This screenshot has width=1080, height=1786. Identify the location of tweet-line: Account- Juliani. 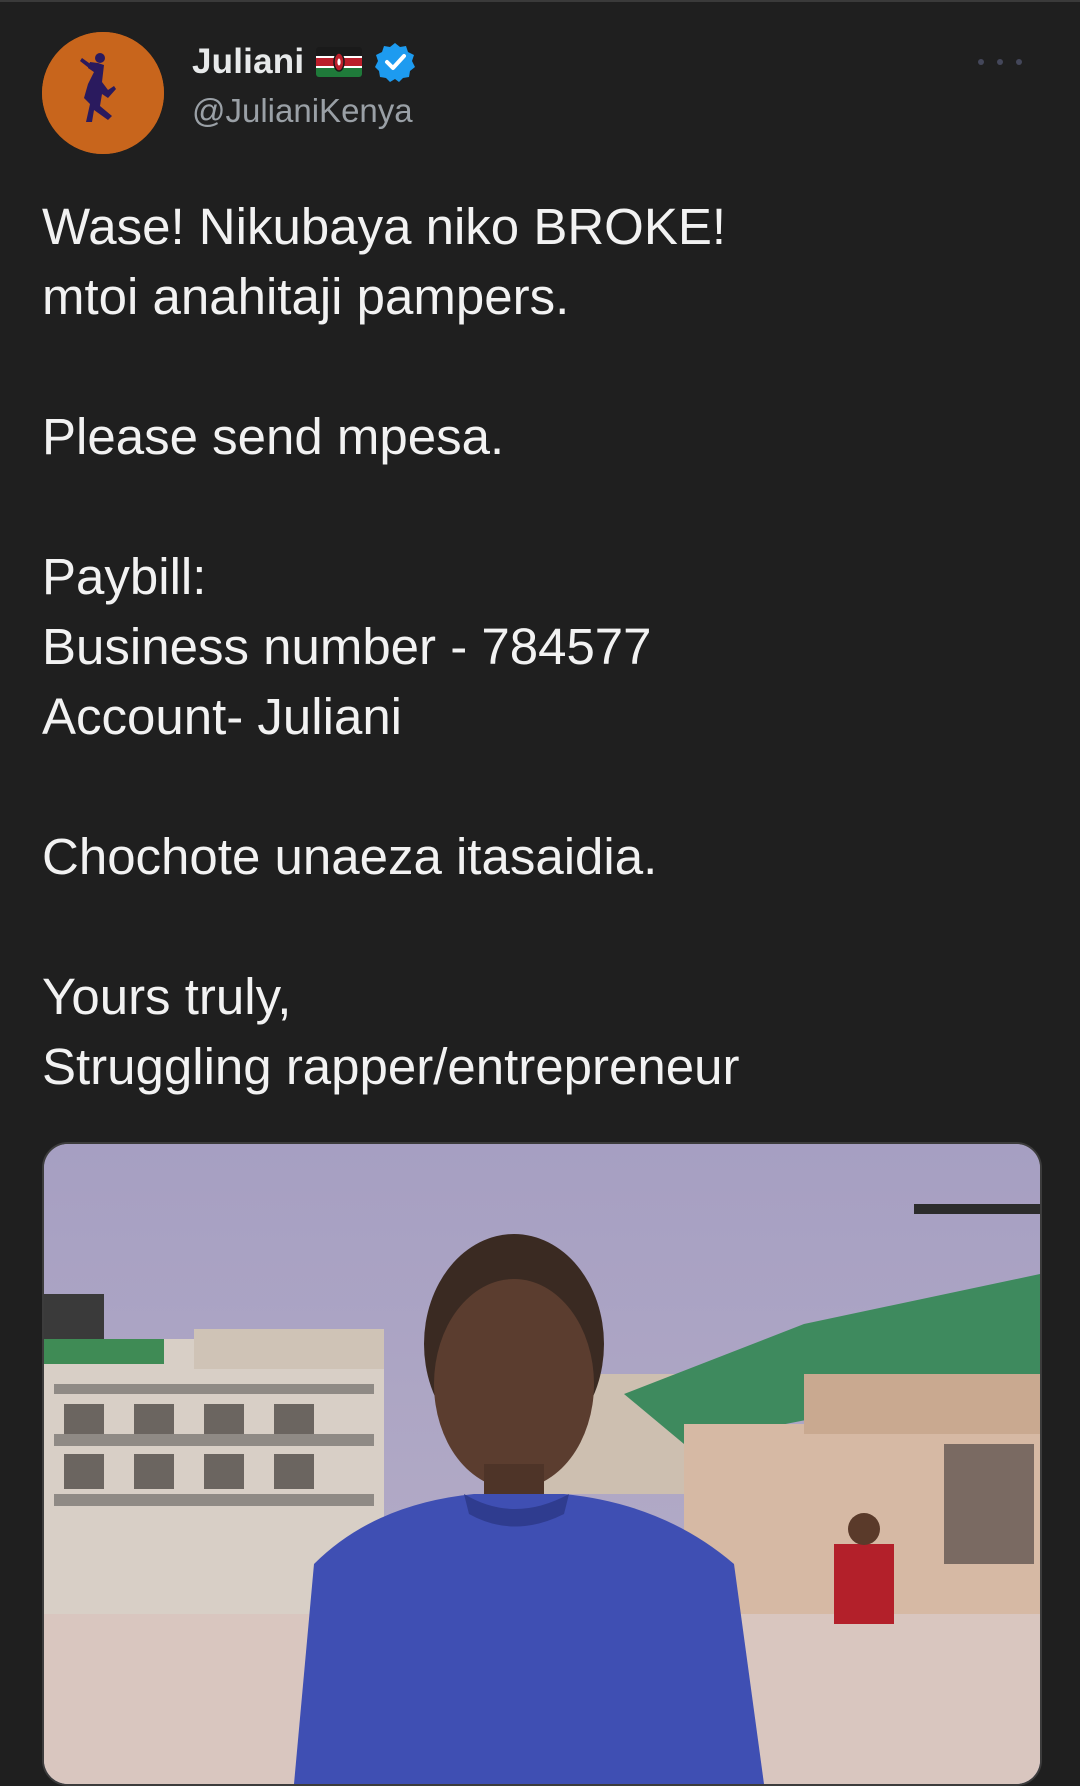
(222, 716).